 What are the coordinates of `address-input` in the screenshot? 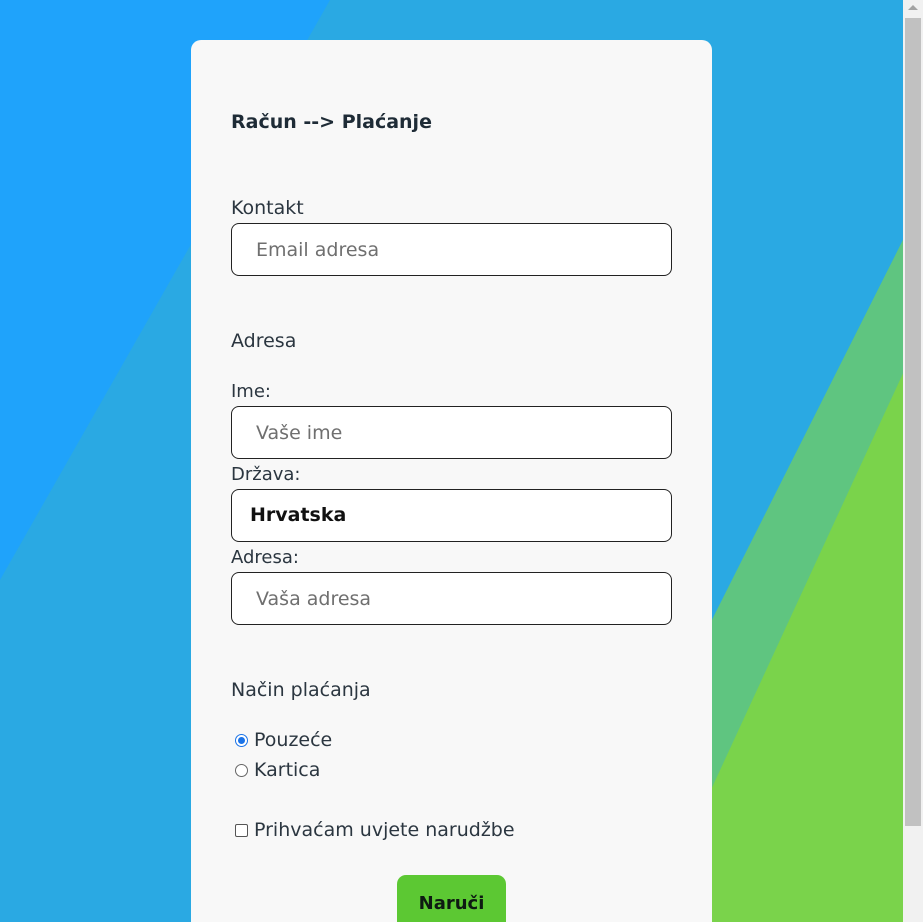 It's located at (451, 598).